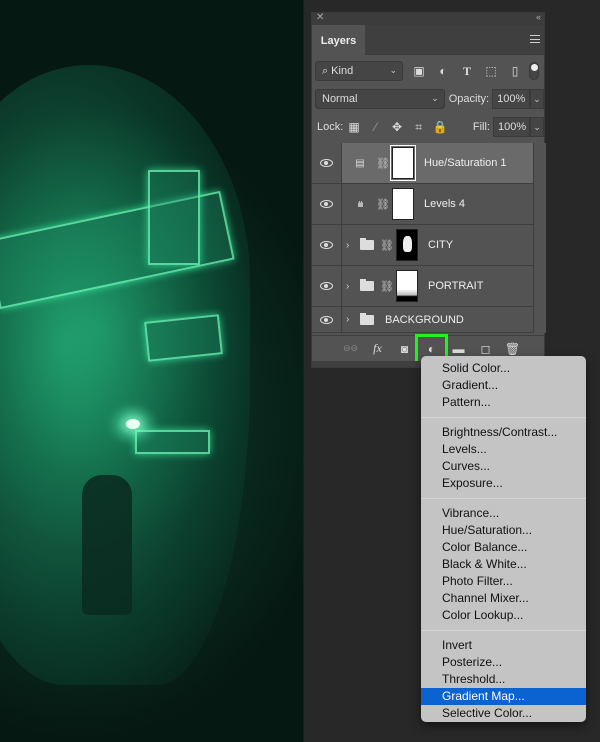 Image resolution: width=600 pixels, height=742 pixels. I want to click on layer-row-portrait: › ⛓ PORTRAIT, so click(422, 286).